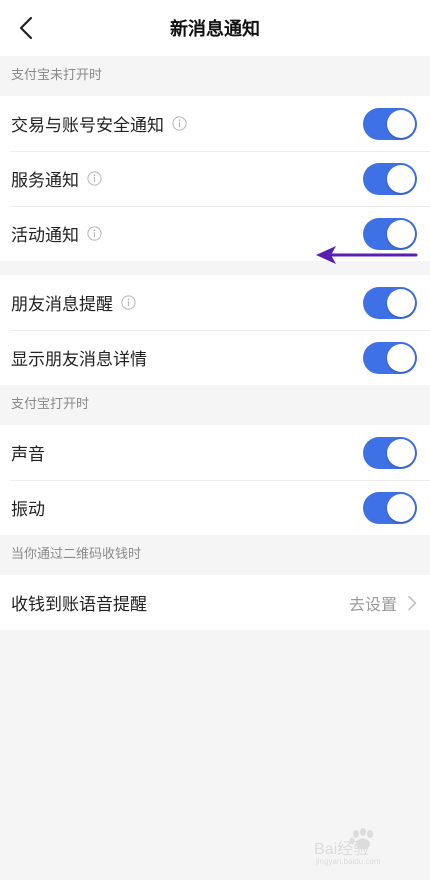 This screenshot has height=880, width=430. I want to click on group-qr: 收钱到账语音提醒 去设置, so click(215, 602).